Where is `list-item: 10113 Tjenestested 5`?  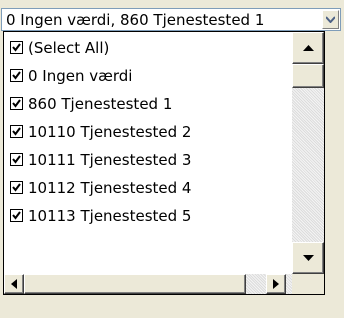
list-item: 10113 Tjenestested 5 is located at coordinates (150, 216).